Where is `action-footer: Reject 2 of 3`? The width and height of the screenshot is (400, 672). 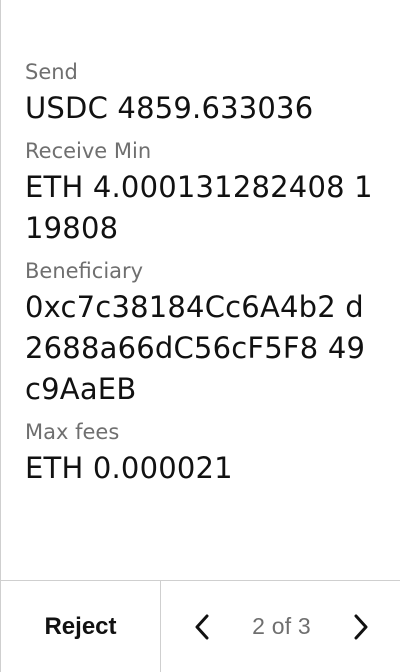
action-footer: Reject 2 of 3 is located at coordinates (200, 626).